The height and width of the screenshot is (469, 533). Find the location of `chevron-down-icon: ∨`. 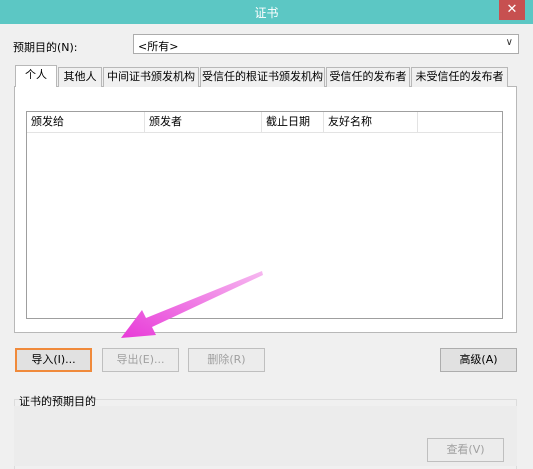

chevron-down-icon: ∨ is located at coordinates (509, 42).